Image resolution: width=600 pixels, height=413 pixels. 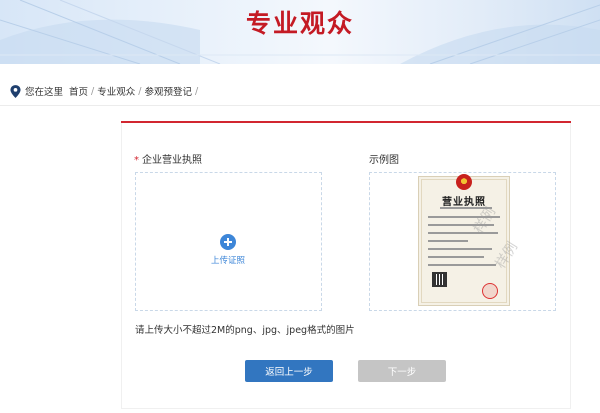 I want to click on location-pin-icon, so click(x=15, y=91).